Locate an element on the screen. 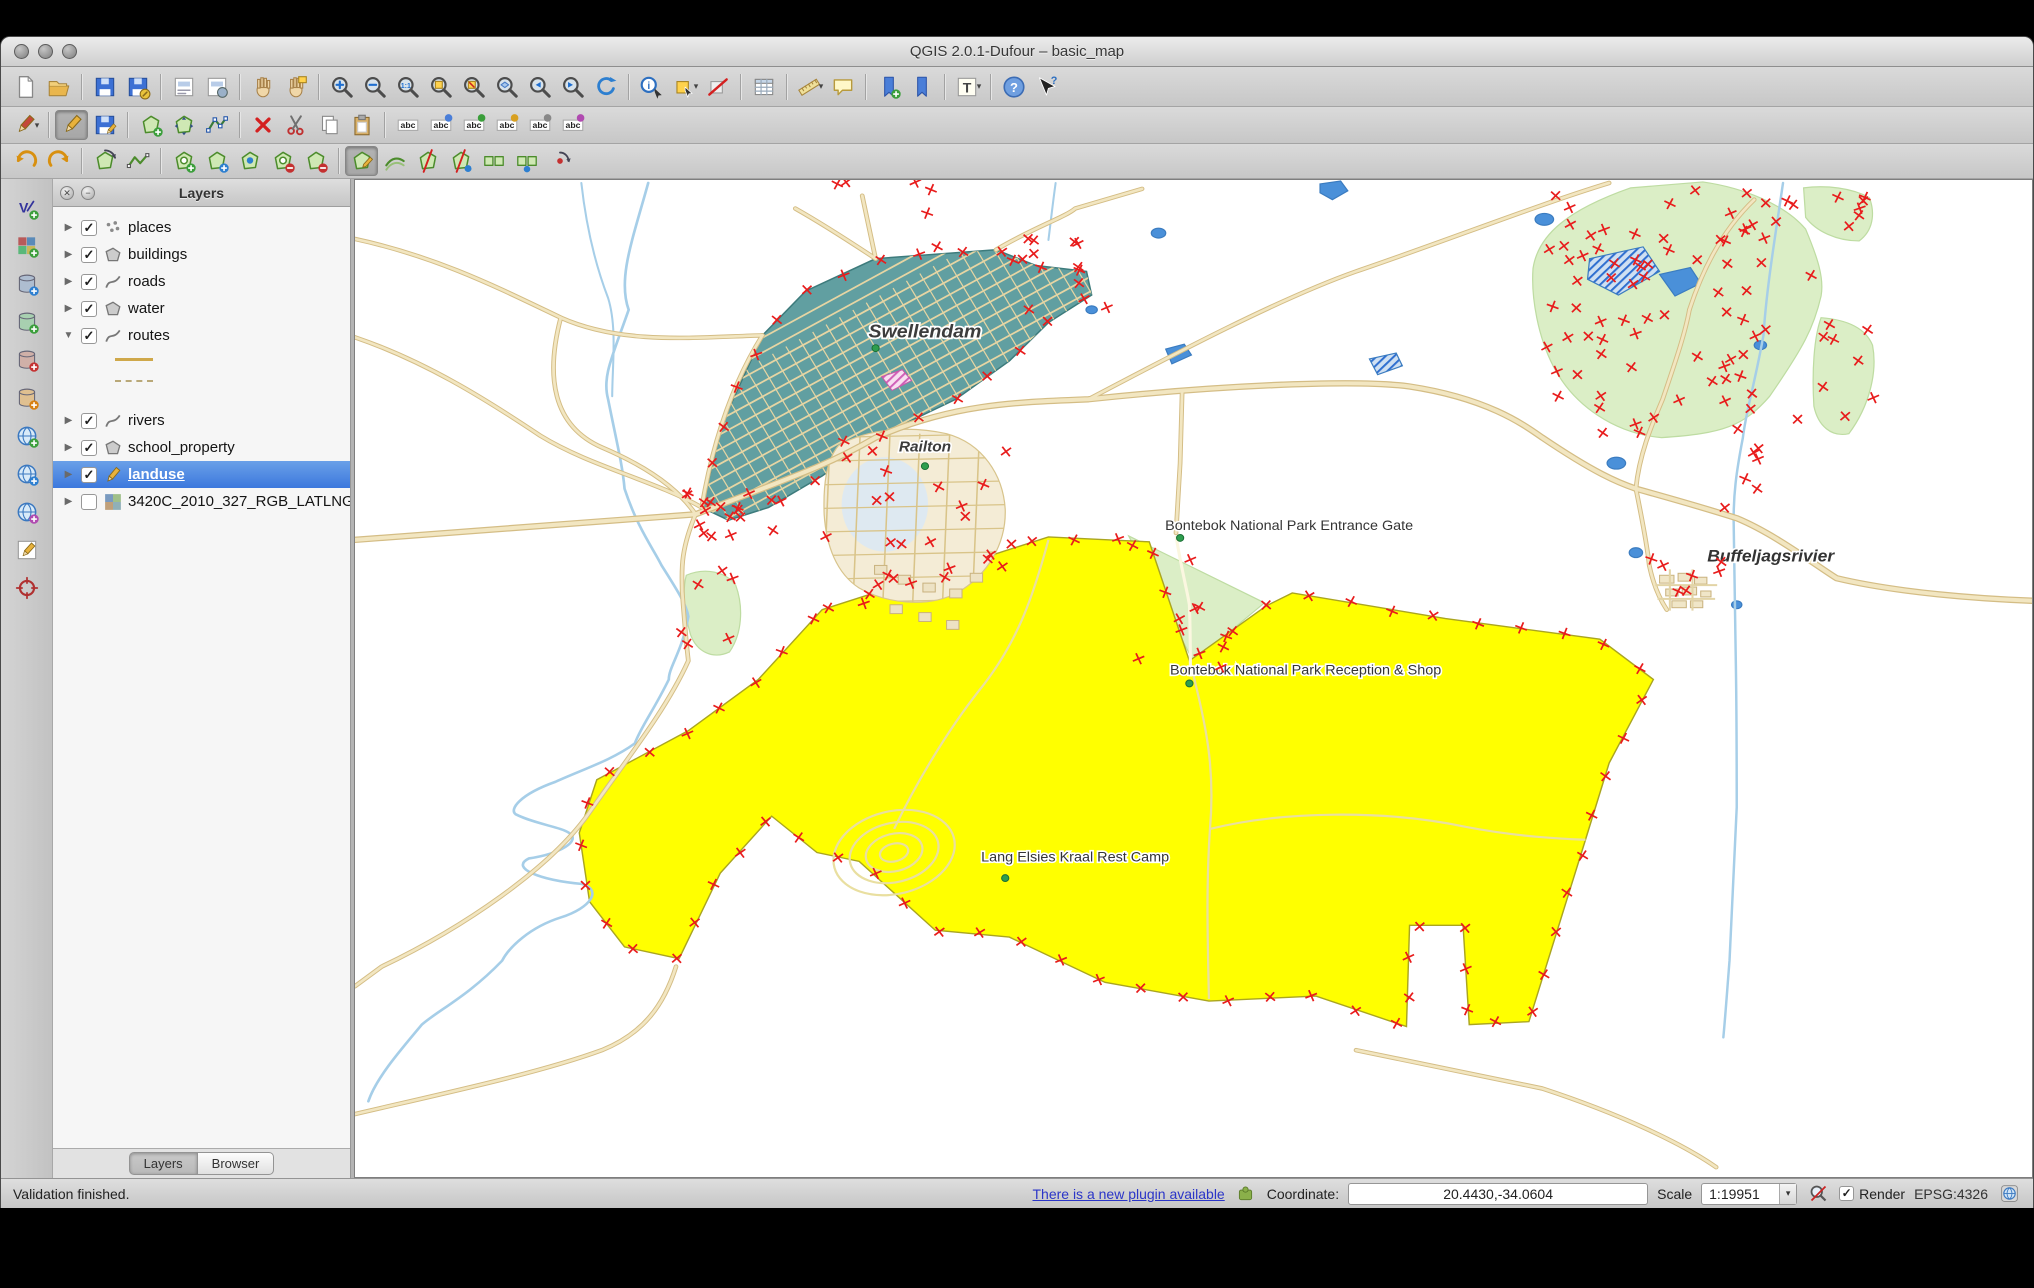 The width and height of the screenshot is (2034, 1288). zoom-last-button is located at coordinates (539, 87).